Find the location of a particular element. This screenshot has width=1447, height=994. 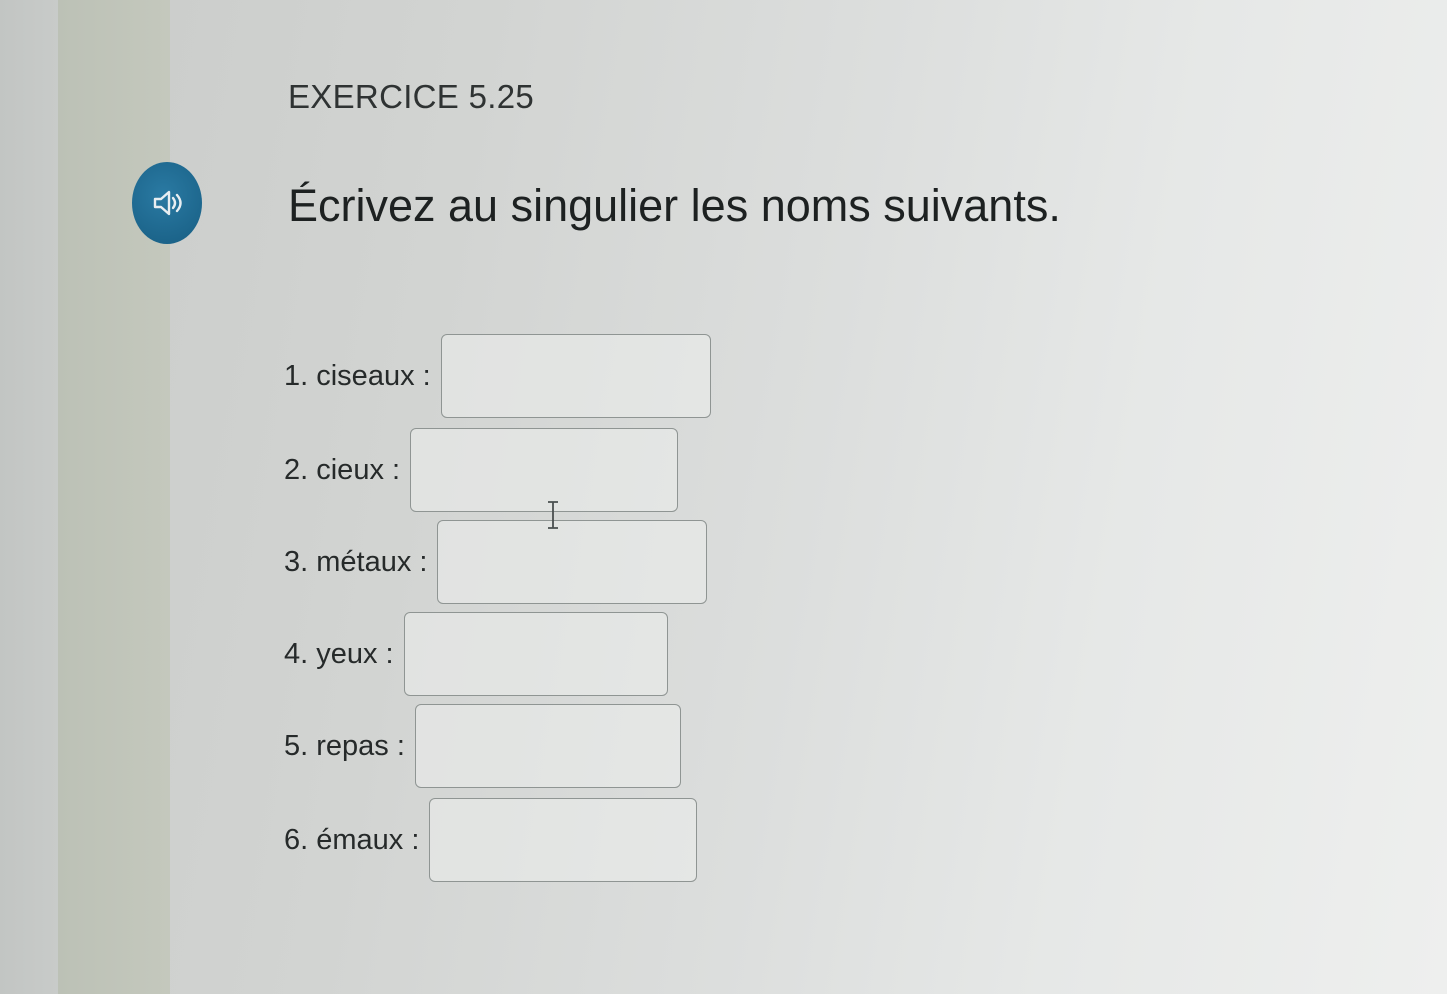

question-label: 2. cieux : is located at coordinates (342, 469).